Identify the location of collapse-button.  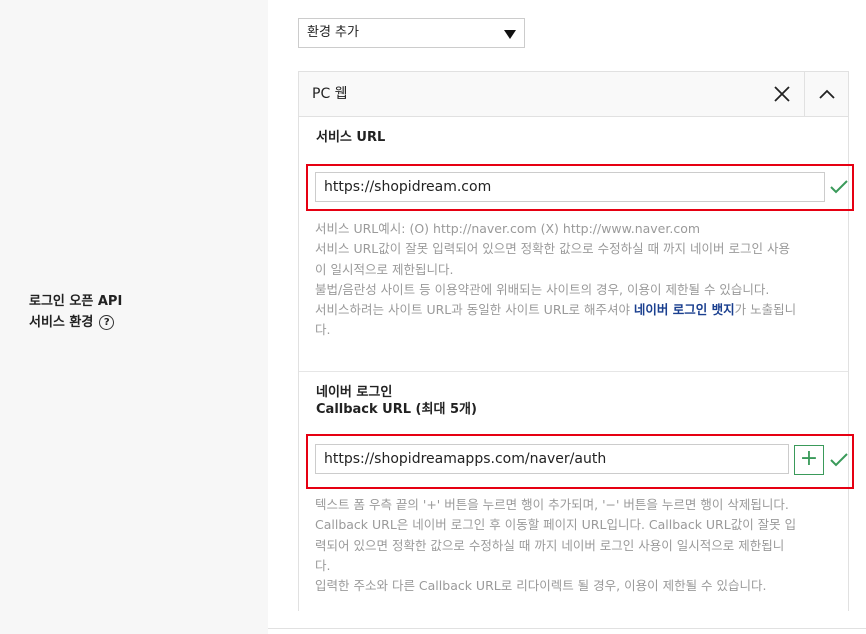
(826, 94).